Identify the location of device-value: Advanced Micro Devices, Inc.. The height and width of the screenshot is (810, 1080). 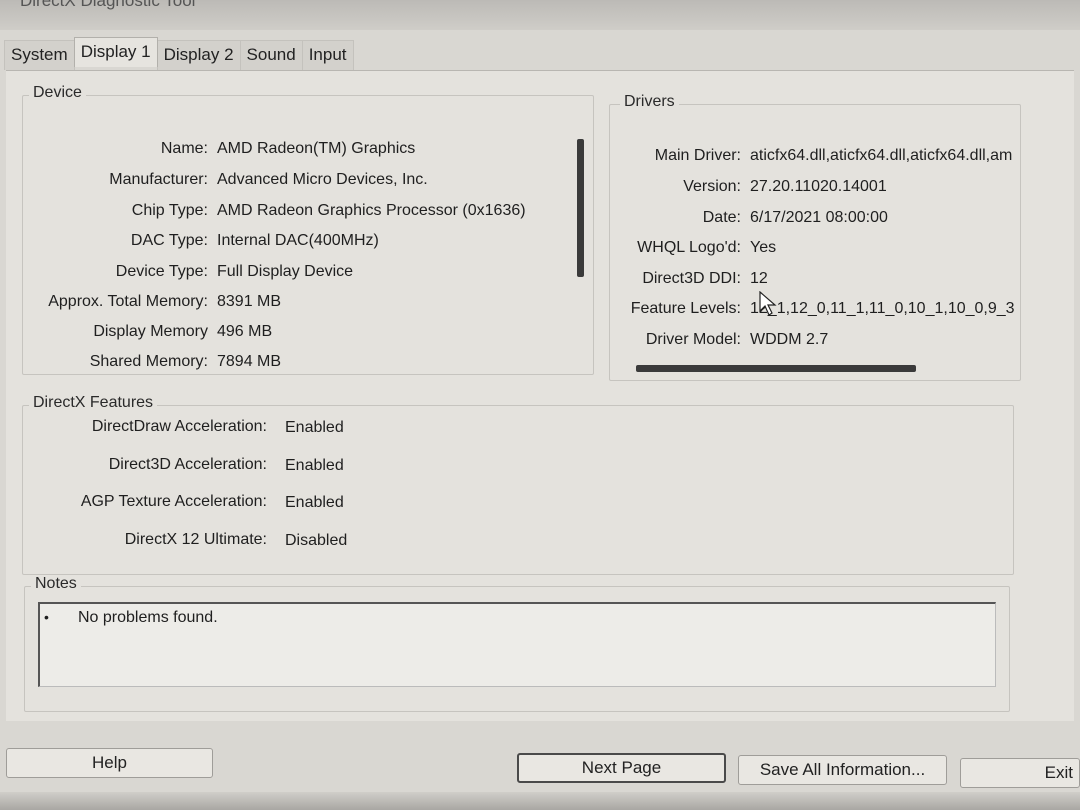
(322, 179).